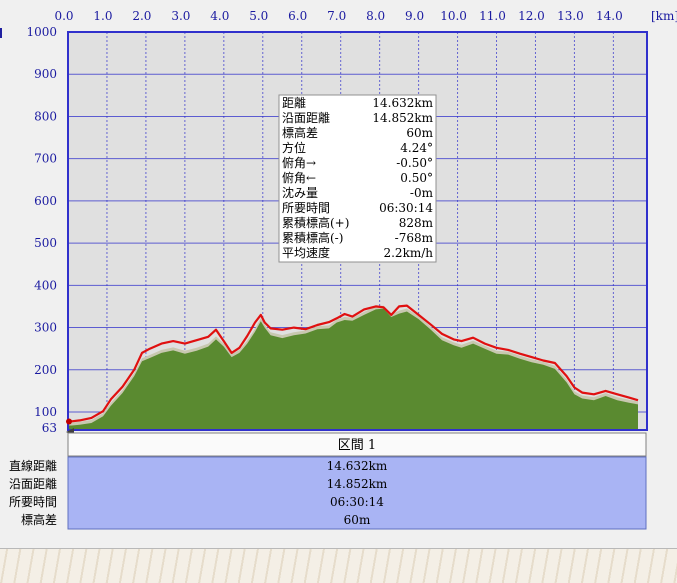 The width and height of the screenshot is (677, 583). What do you see at coordinates (33, 484) in the screenshot?
I see `segment-row-label: 沿面距離` at bounding box center [33, 484].